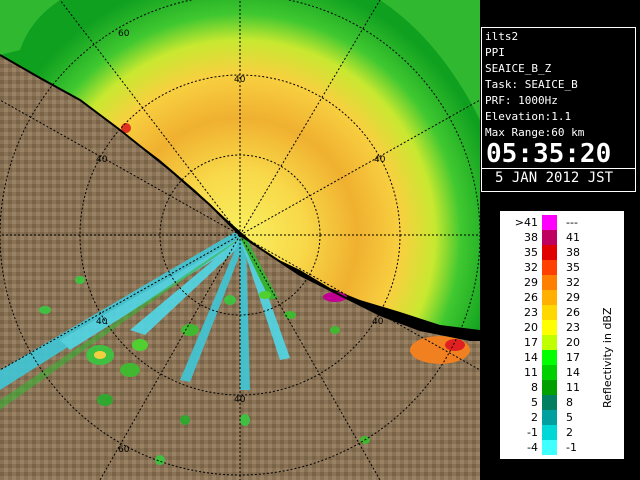  What do you see at coordinates (531, 372) in the screenshot?
I see `legend-low-value: 11` at bounding box center [531, 372].